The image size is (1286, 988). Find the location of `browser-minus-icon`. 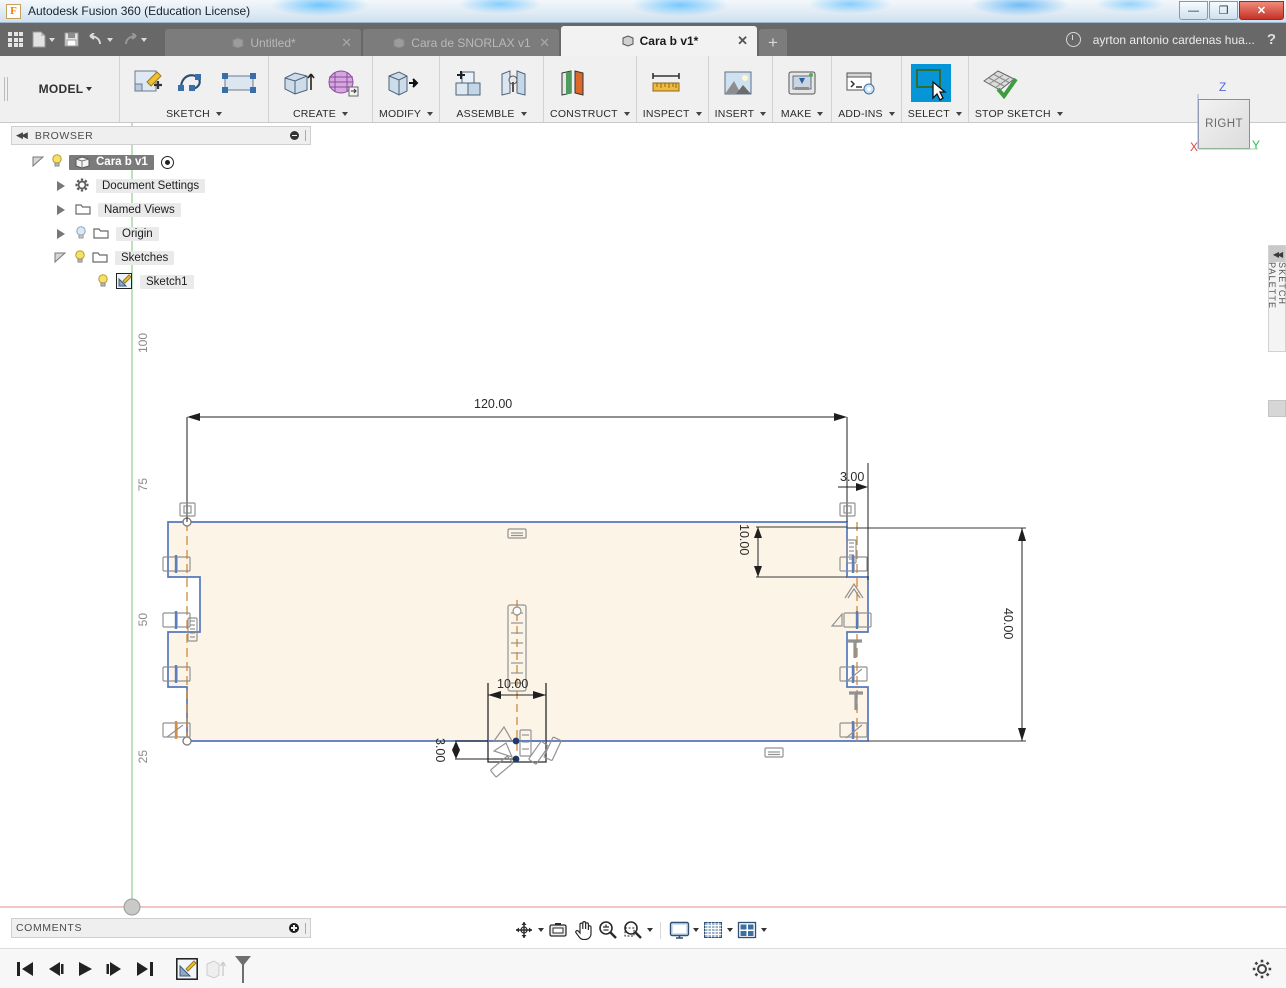

browser-minus-icon is located at coordinates (294, 135).